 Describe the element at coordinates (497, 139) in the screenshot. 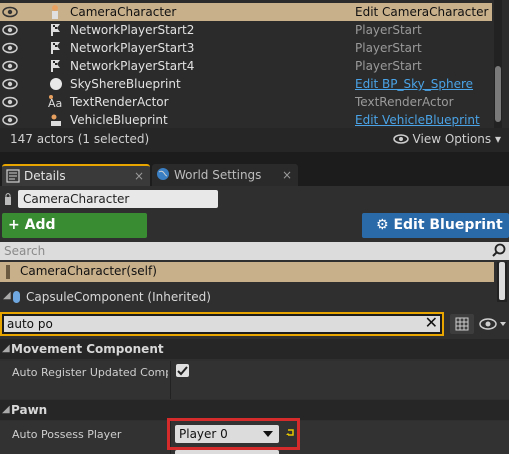

I see `chevron-down-icon: ▾` at that location.